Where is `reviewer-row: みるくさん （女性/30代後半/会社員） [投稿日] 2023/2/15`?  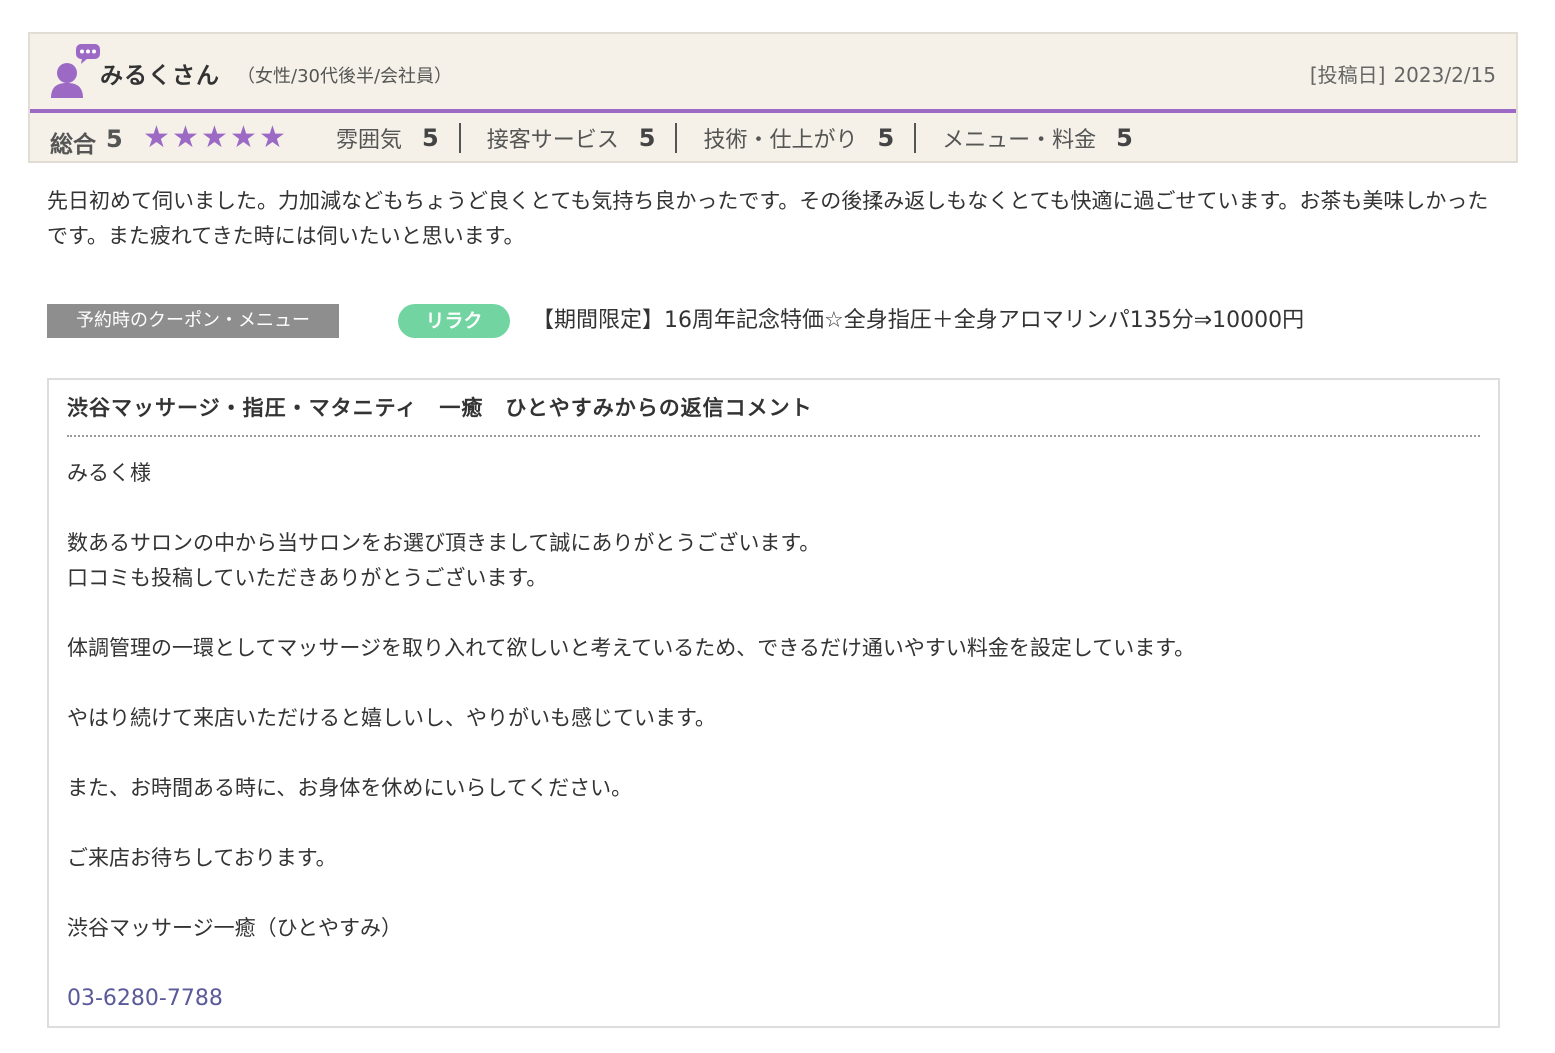 reviewer-row: みるくさん （女性/30代後半/会社員） [投稿日] 2023/2/15 is located at coordinates (773, 73).